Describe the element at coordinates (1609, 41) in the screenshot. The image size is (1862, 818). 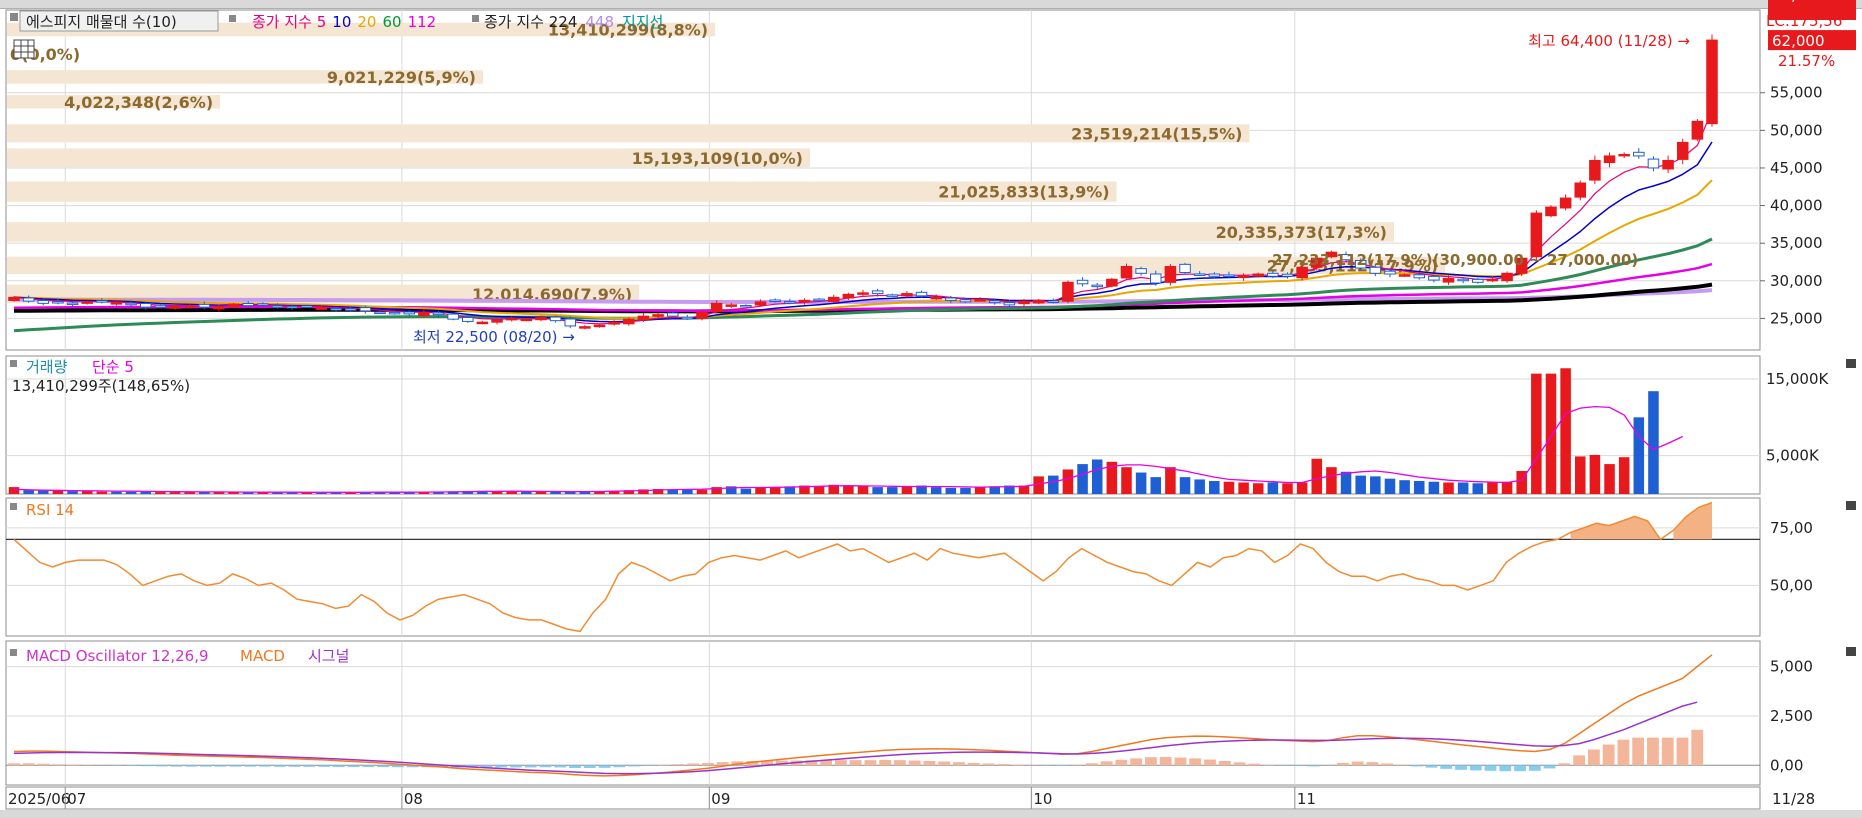
I see `high-price-annotation: 최고 64,400 (11/28) →` at that location.